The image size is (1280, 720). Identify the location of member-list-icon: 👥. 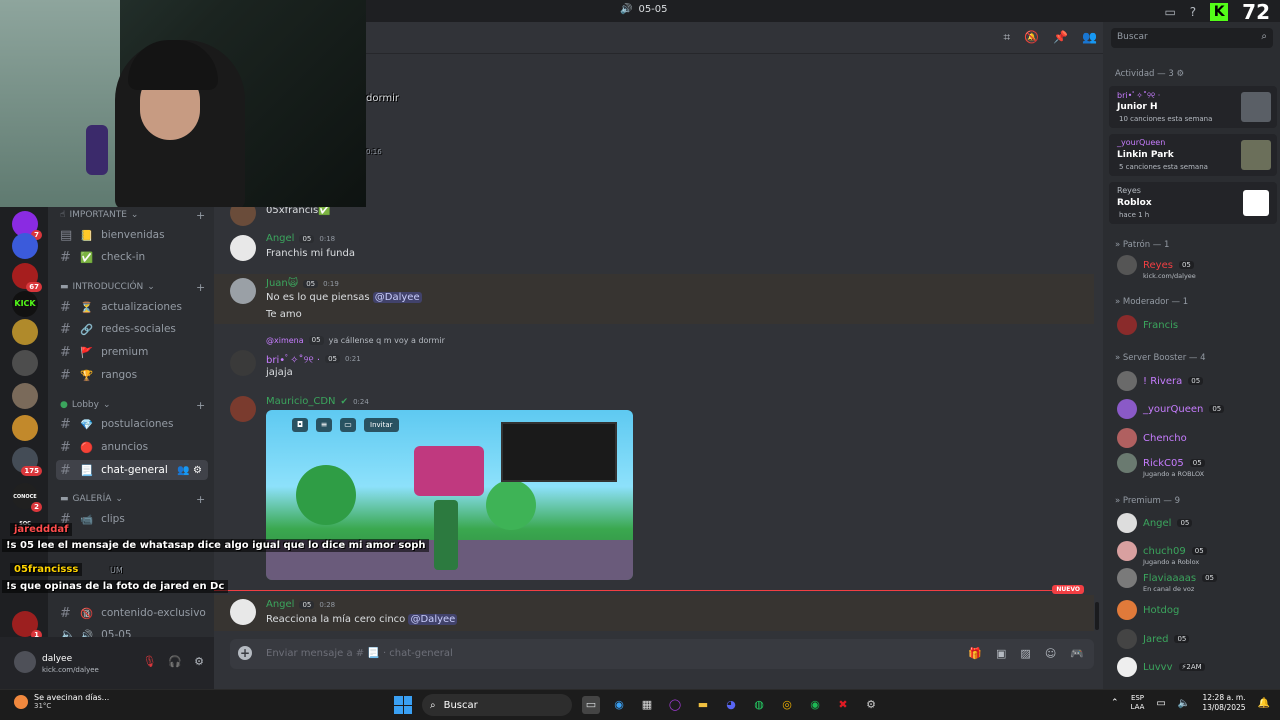
(1089, 37).